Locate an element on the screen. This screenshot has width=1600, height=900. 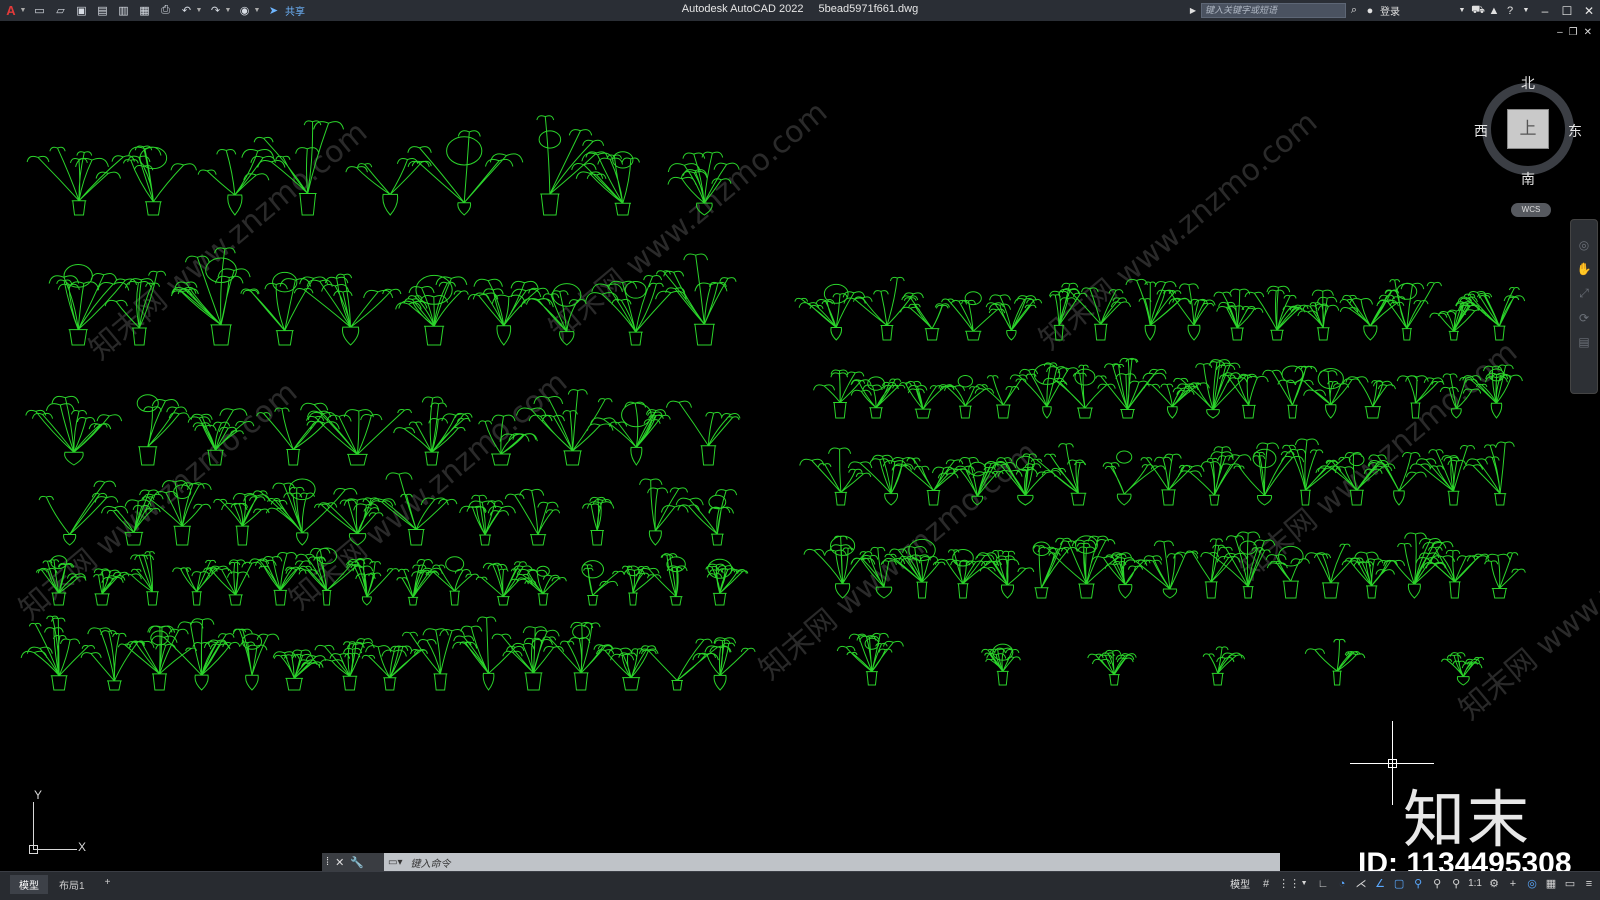
annotation-visibility-icon: ⚲ is located at coordinates (1418, 883).